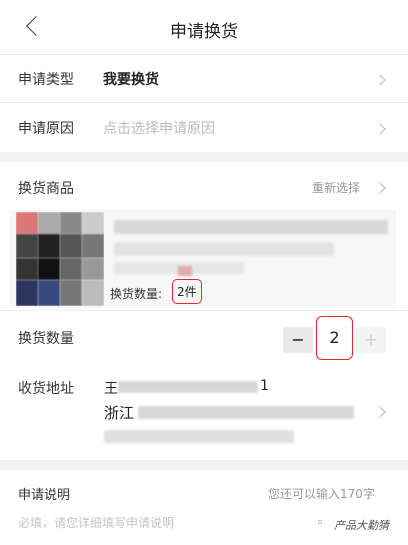  I want to click on goods-label: 换货商品, so click(46, 189).